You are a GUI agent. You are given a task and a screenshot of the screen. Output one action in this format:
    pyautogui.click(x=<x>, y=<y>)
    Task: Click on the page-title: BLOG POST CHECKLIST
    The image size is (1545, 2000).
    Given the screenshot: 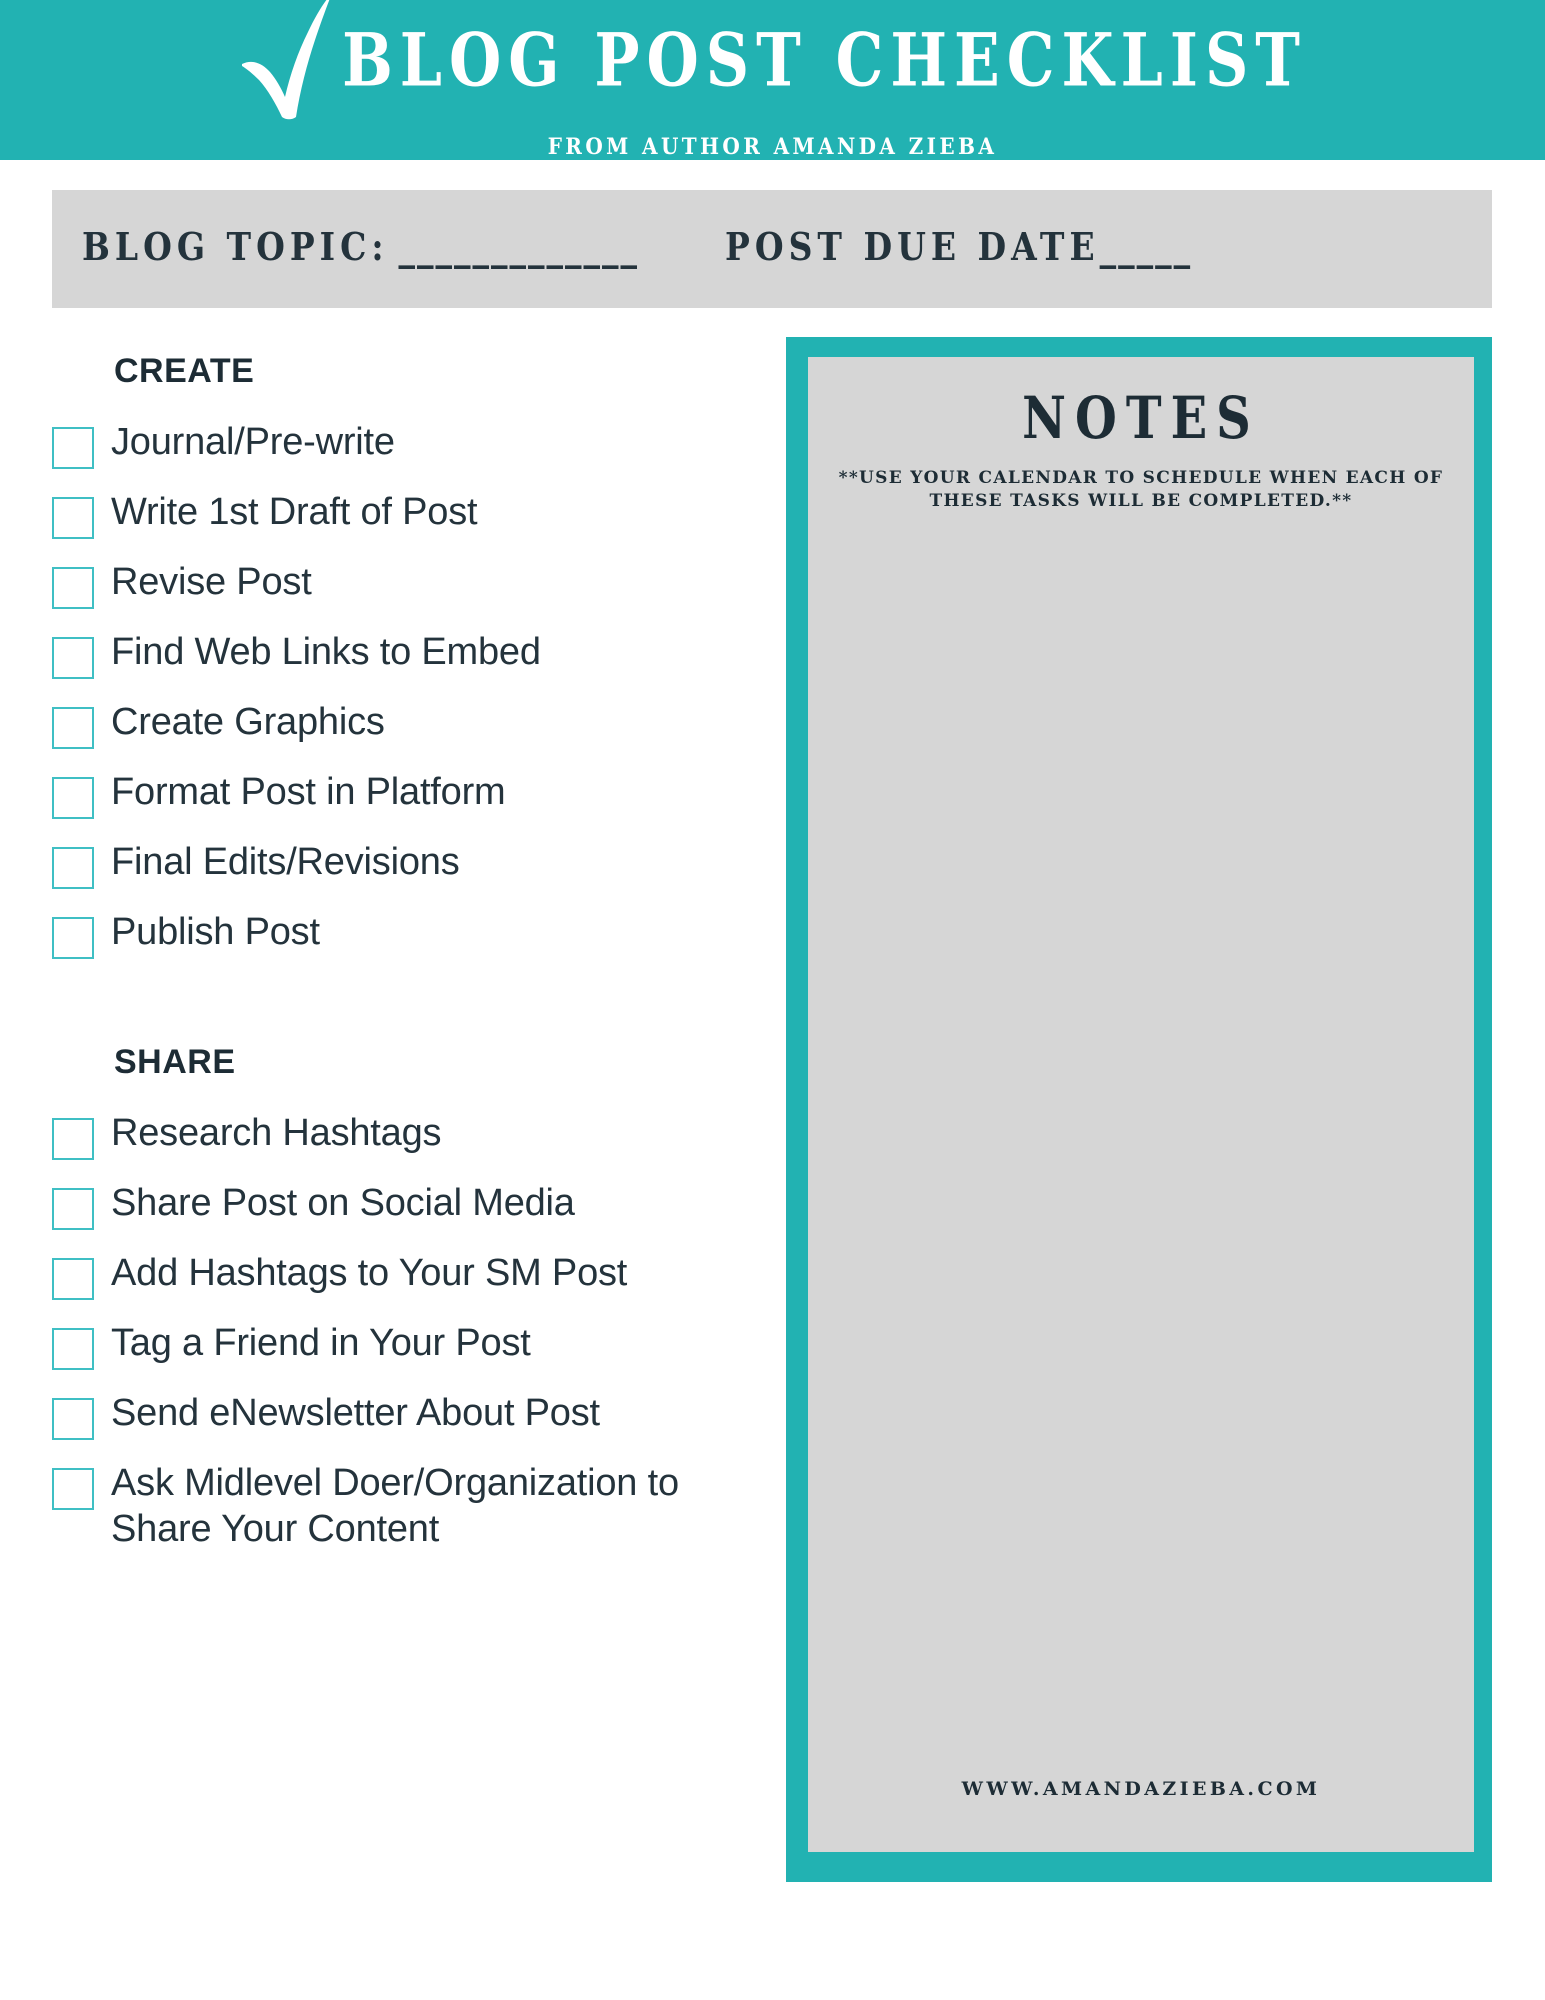 What is the action you would take?
    pyautogui.click(x=824, y=61)
    